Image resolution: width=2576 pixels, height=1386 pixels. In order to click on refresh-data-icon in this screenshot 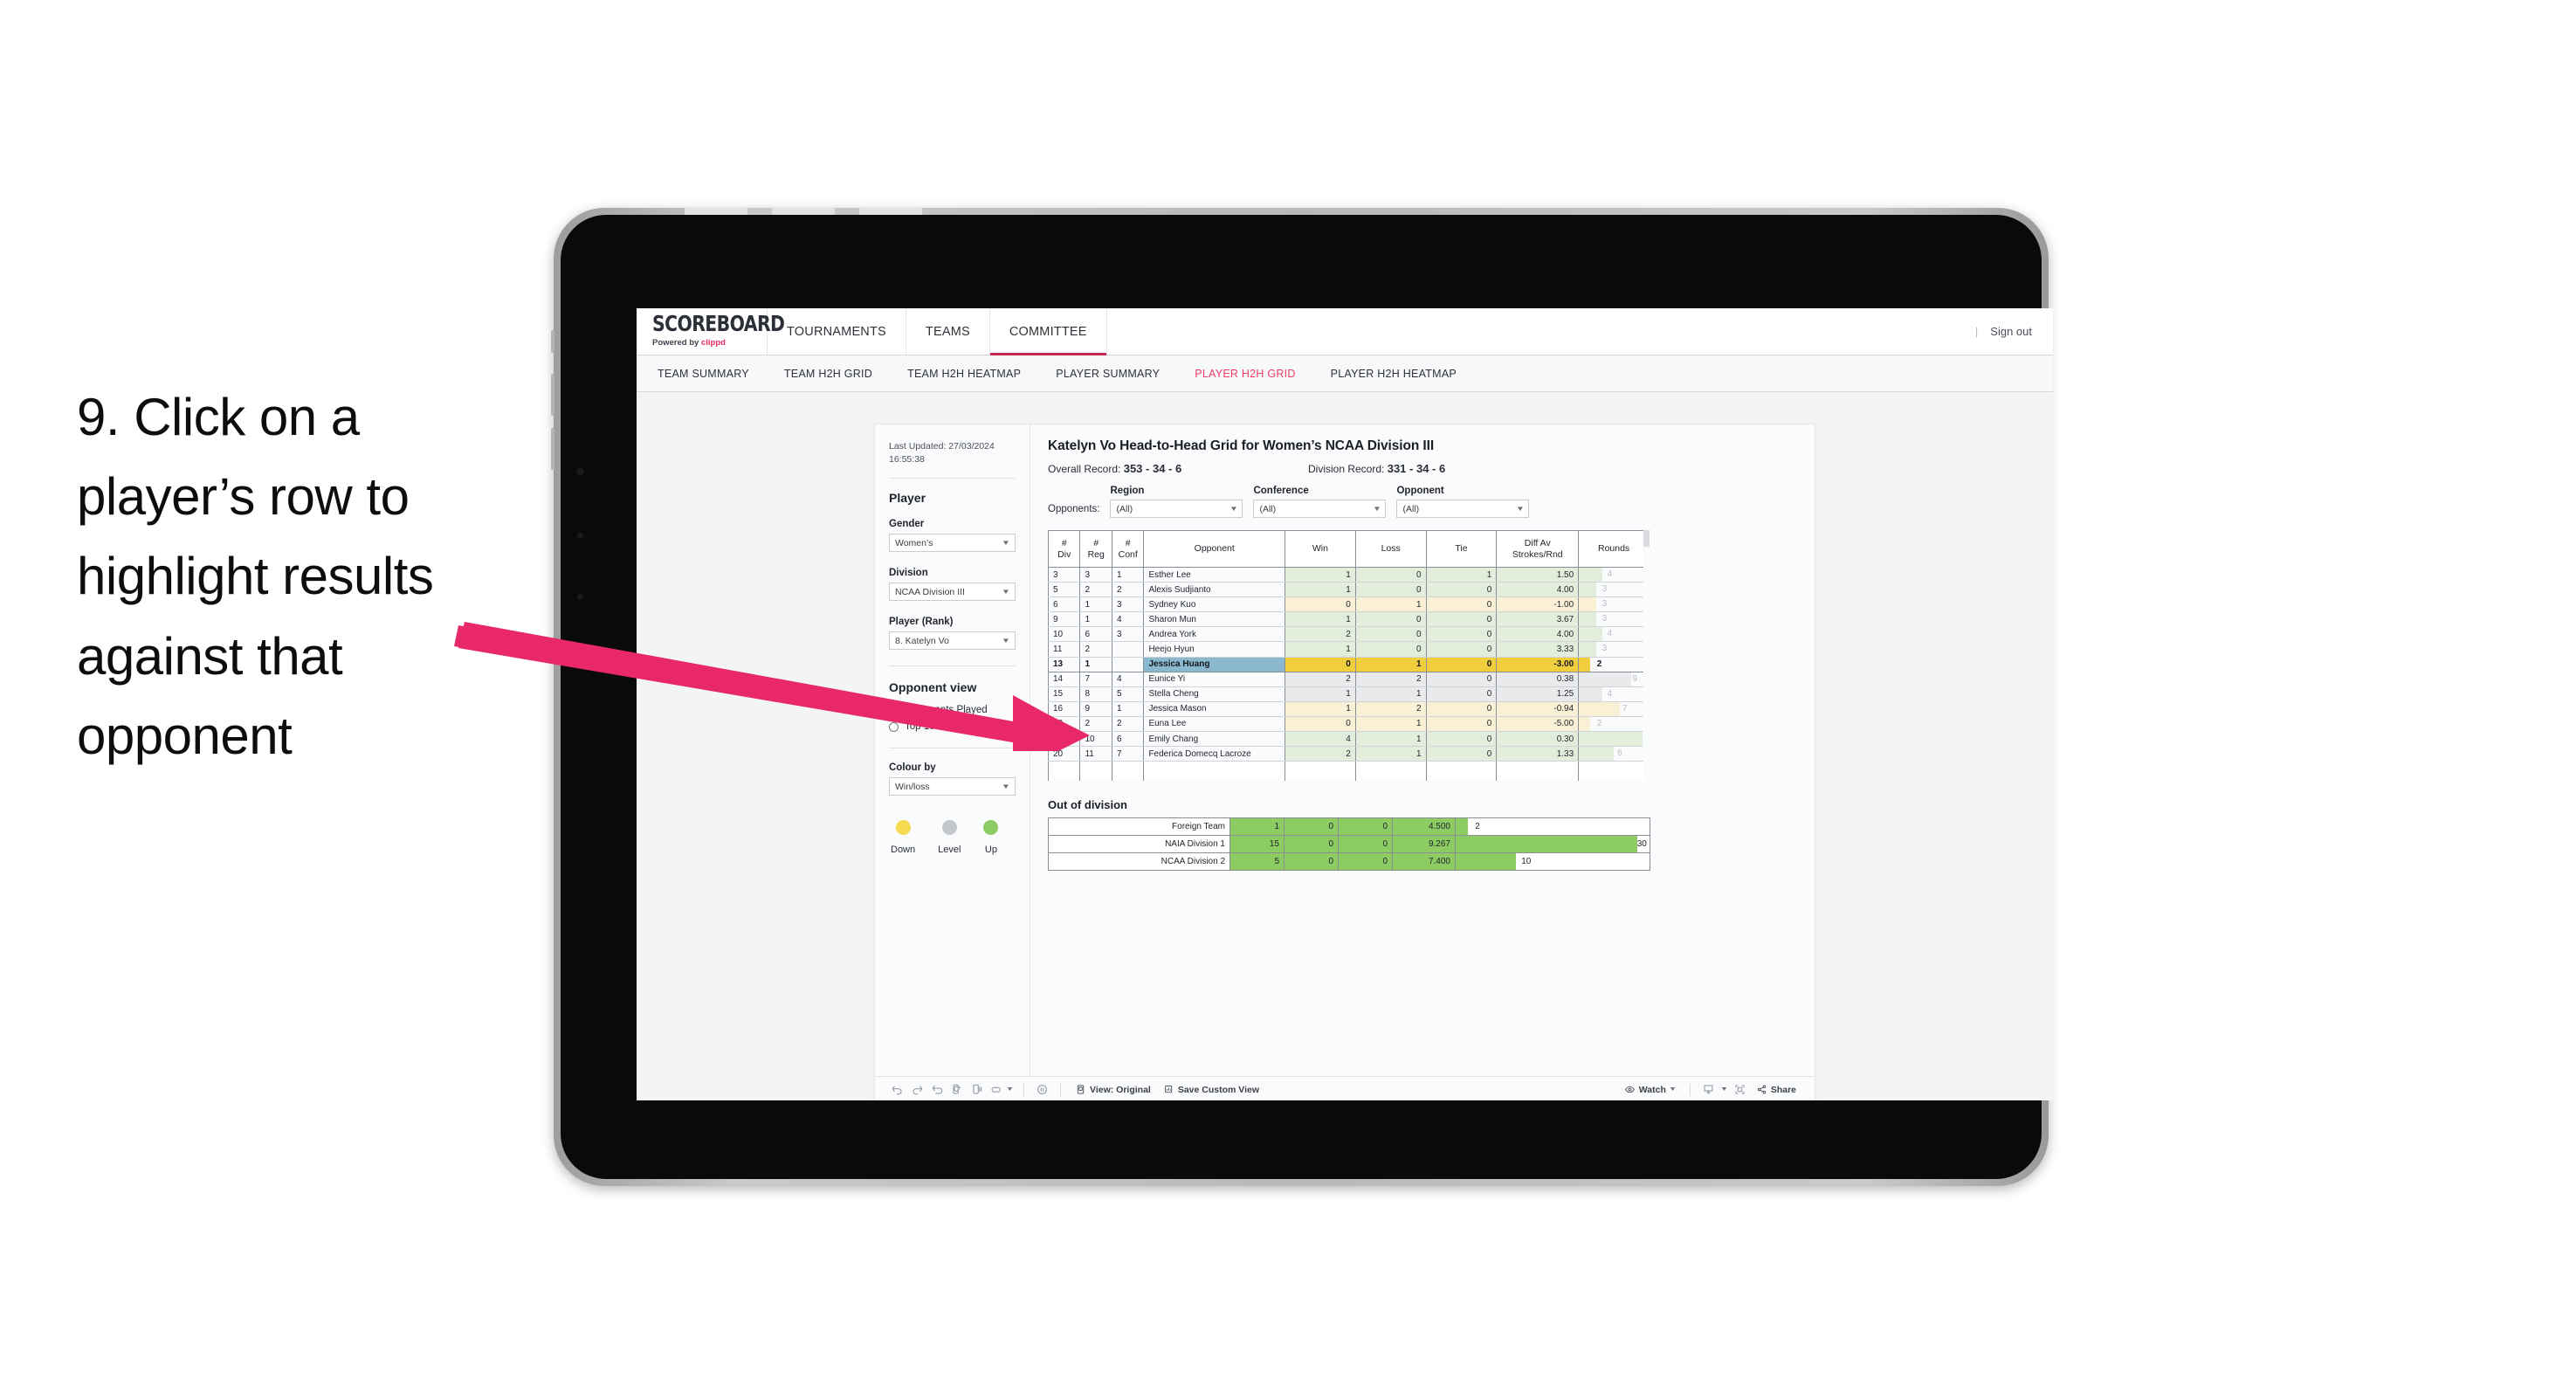, I will do `click(957, 1090)`.